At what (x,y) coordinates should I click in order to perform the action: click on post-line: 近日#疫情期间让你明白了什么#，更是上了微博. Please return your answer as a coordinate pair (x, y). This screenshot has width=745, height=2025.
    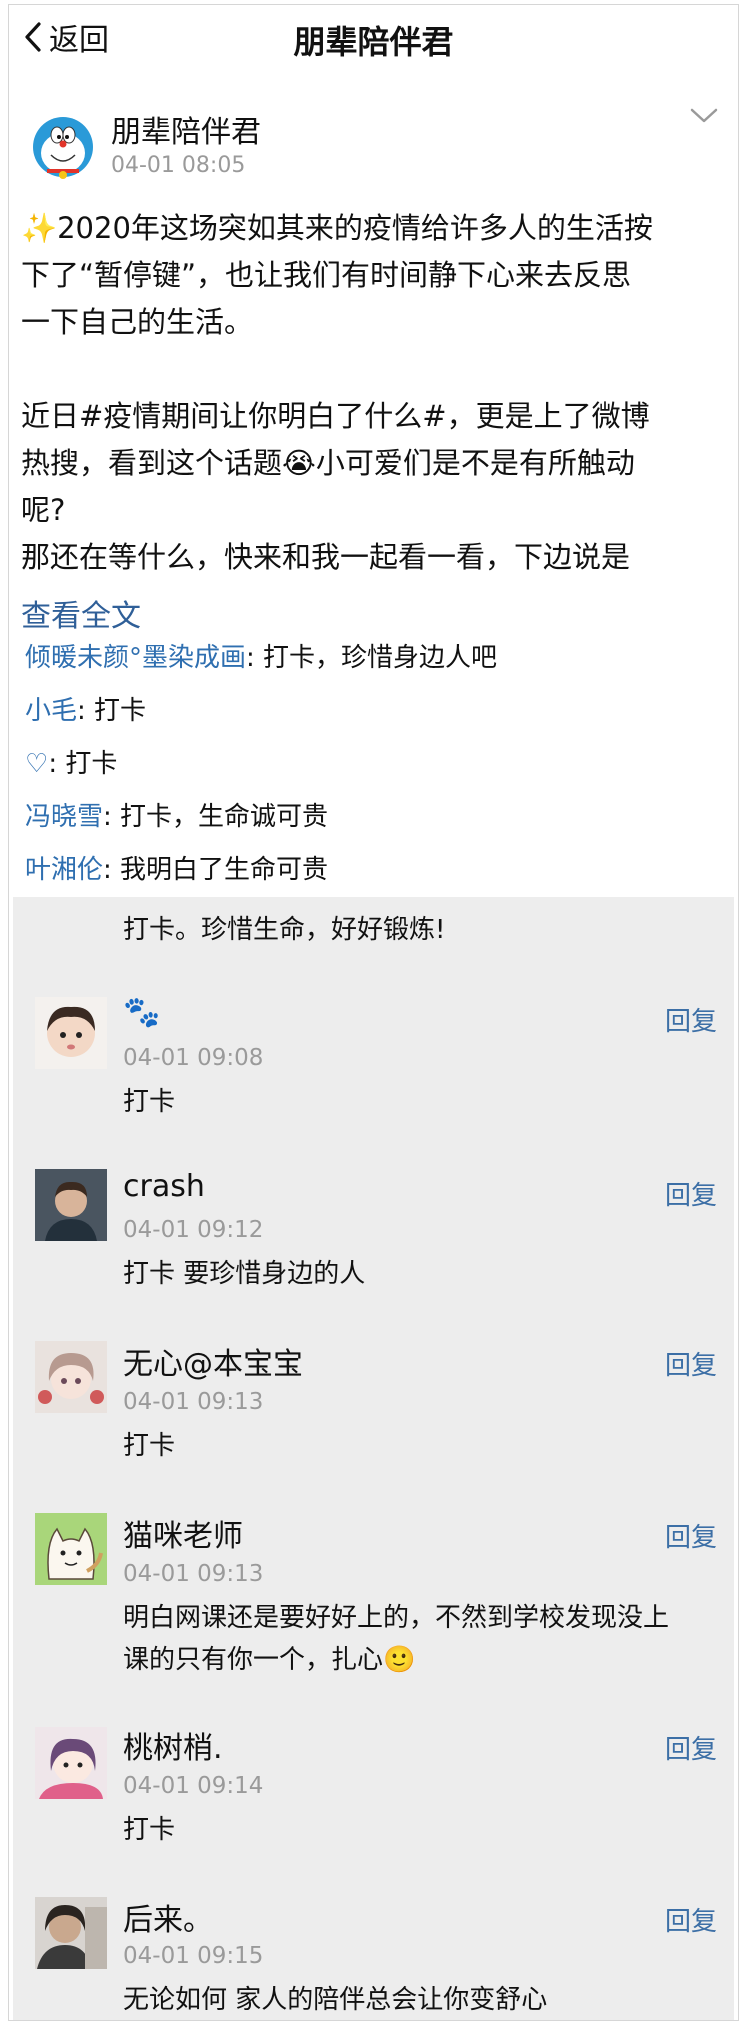
    Looking at the image, I should click on (335, 416).